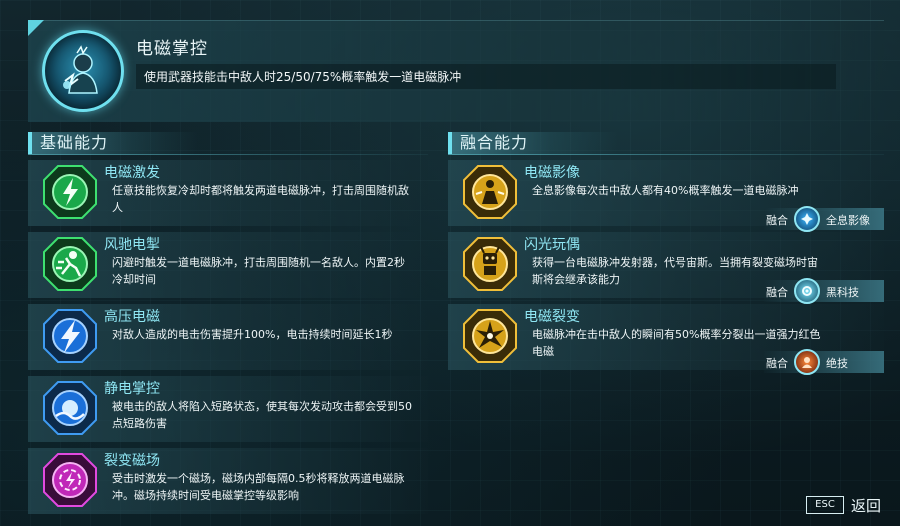  I want to click on tech-gear-icon, so click(807, 291).